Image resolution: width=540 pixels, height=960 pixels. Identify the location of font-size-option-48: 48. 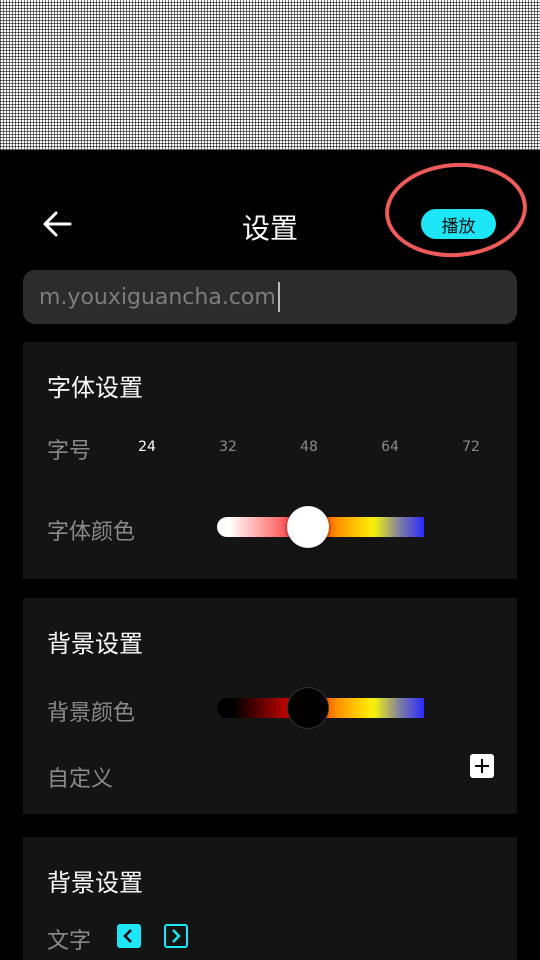
(309, 447).